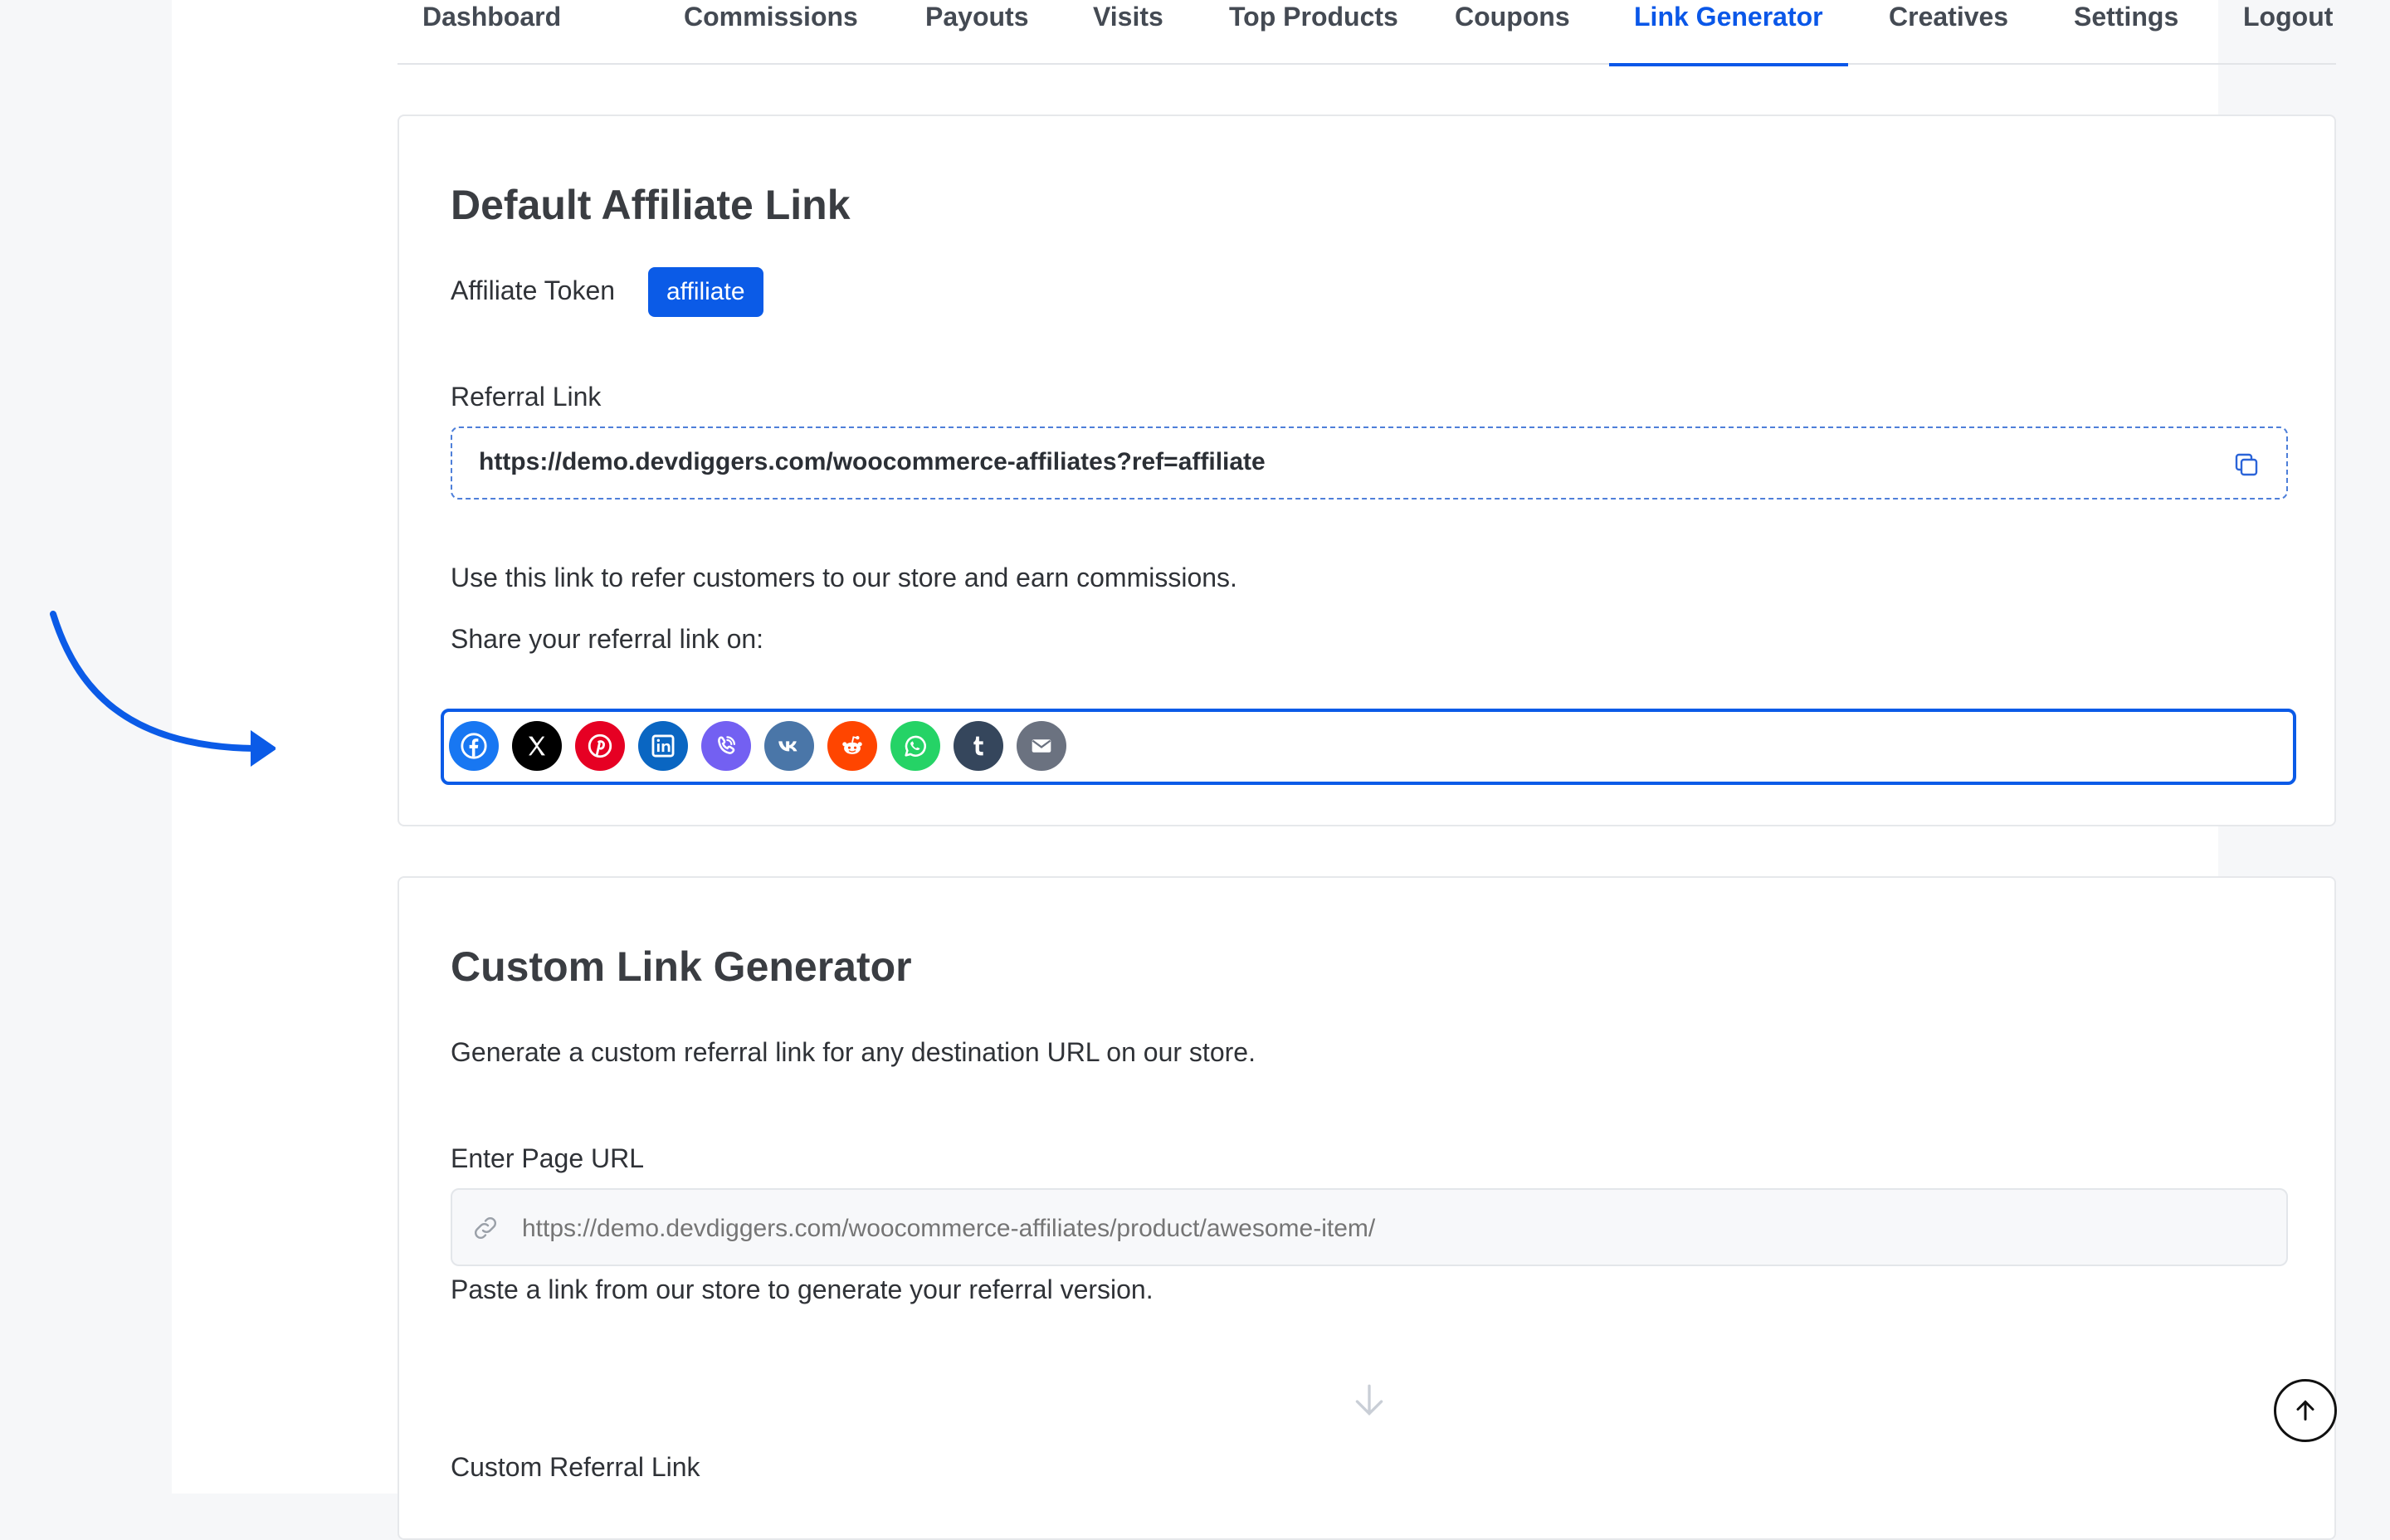 Image resolution: width=2390 pixels, height=1540 pixels. Describe the element at coordinates (1041, 746) in the screenshot. I see `email-icon` at that location.